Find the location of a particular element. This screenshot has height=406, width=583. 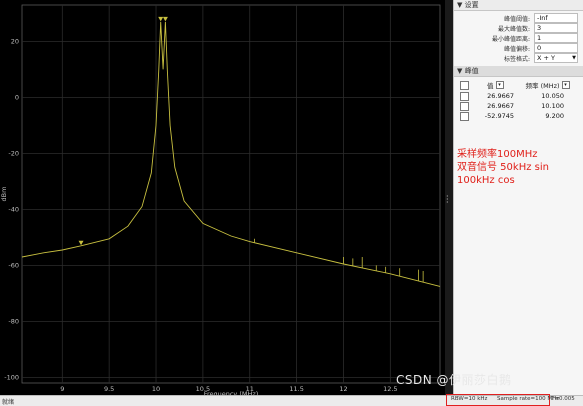

x-tick-label: 9.5 is located at coordinates (109, 389).